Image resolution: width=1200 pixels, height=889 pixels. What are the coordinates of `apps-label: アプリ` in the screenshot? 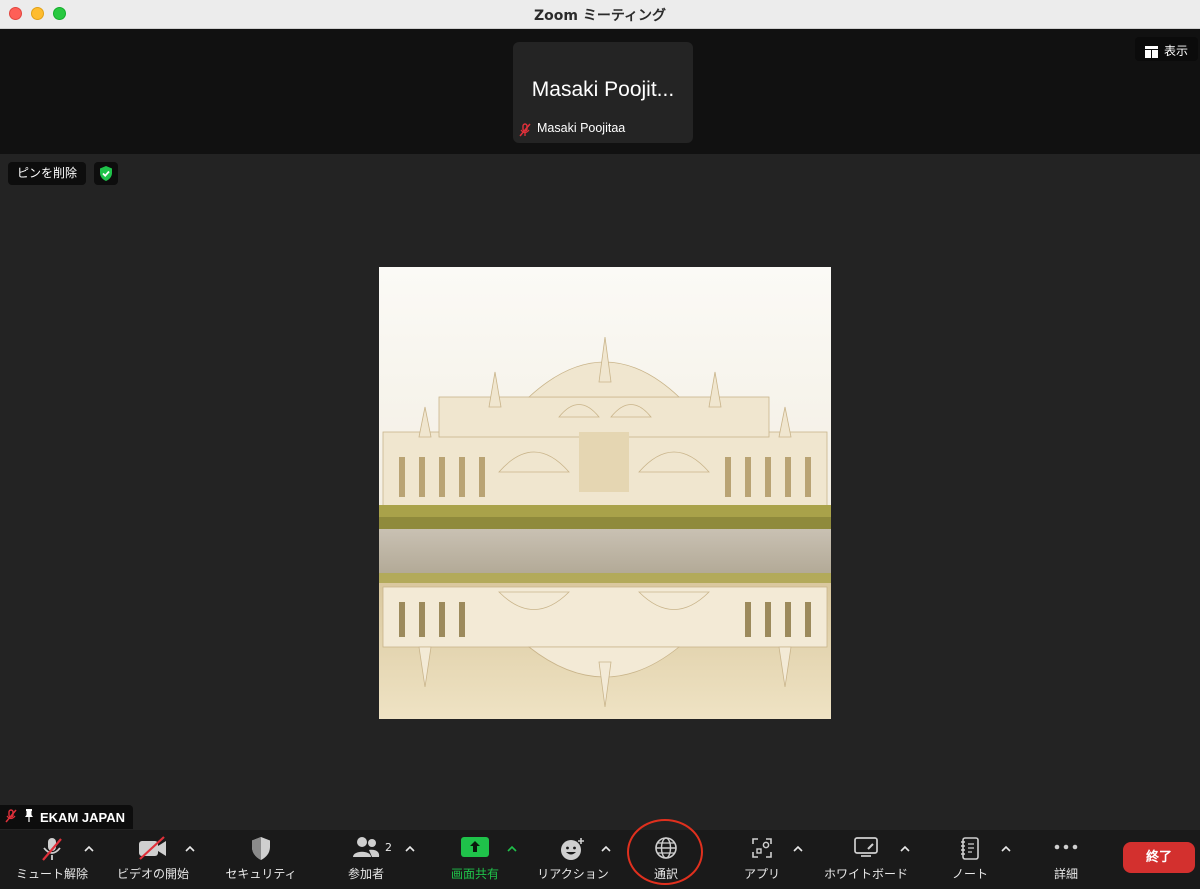 It's located at (761, 874).